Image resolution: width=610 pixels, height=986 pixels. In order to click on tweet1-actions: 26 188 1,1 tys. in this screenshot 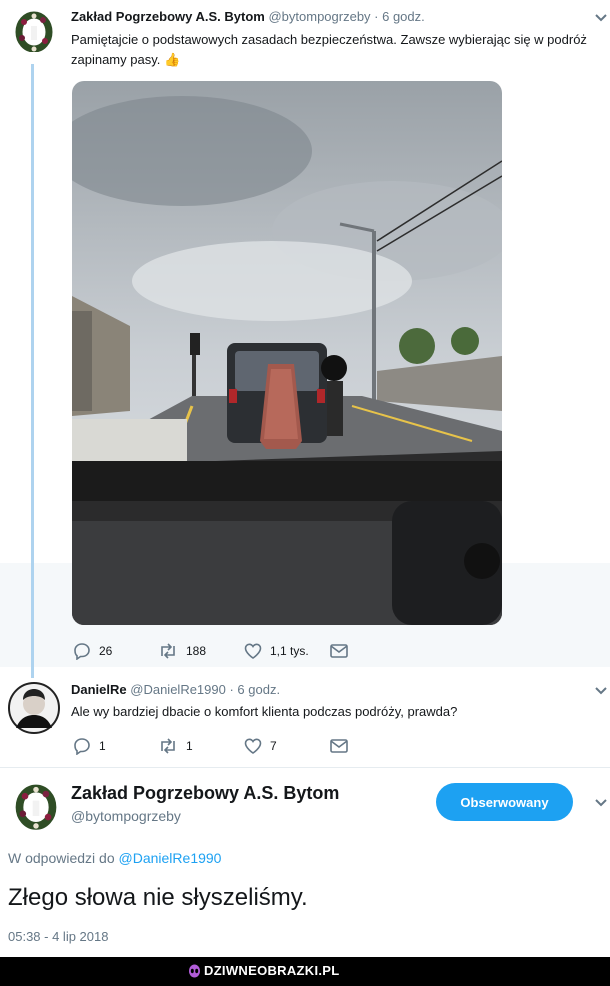, I will do `click(210, 651)`.